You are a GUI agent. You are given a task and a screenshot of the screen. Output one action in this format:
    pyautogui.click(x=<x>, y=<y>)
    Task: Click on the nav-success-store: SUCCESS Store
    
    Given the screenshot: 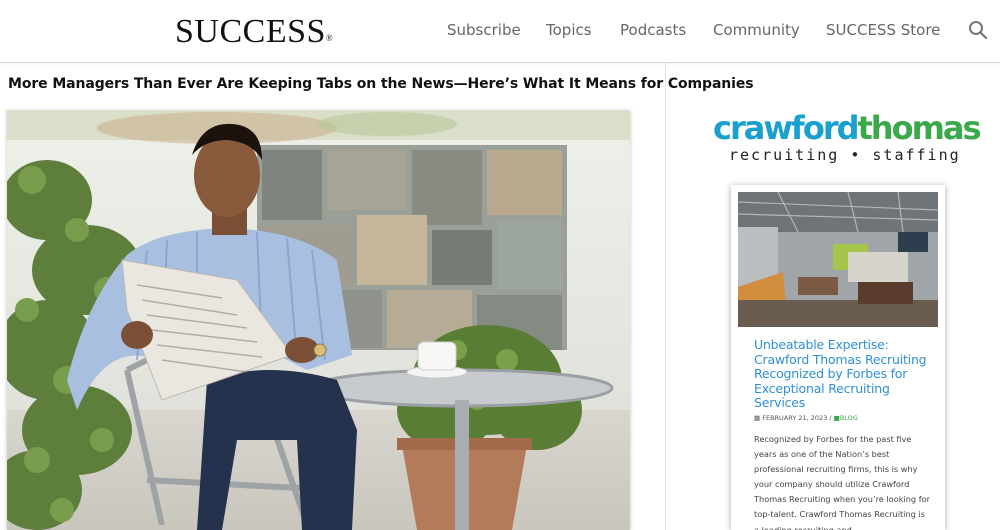 What is the action you would take?
    pyautogui.click(x=883, y=30)
    